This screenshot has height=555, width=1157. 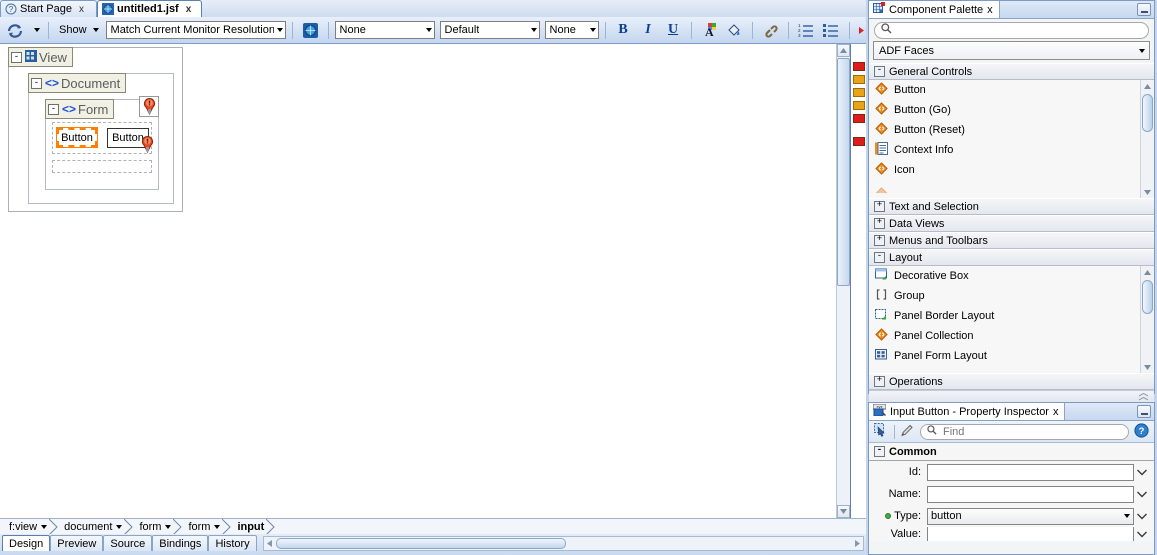 I want to click on editor-tab-start-page: ? Start Page x, so click(x=48, y=8).